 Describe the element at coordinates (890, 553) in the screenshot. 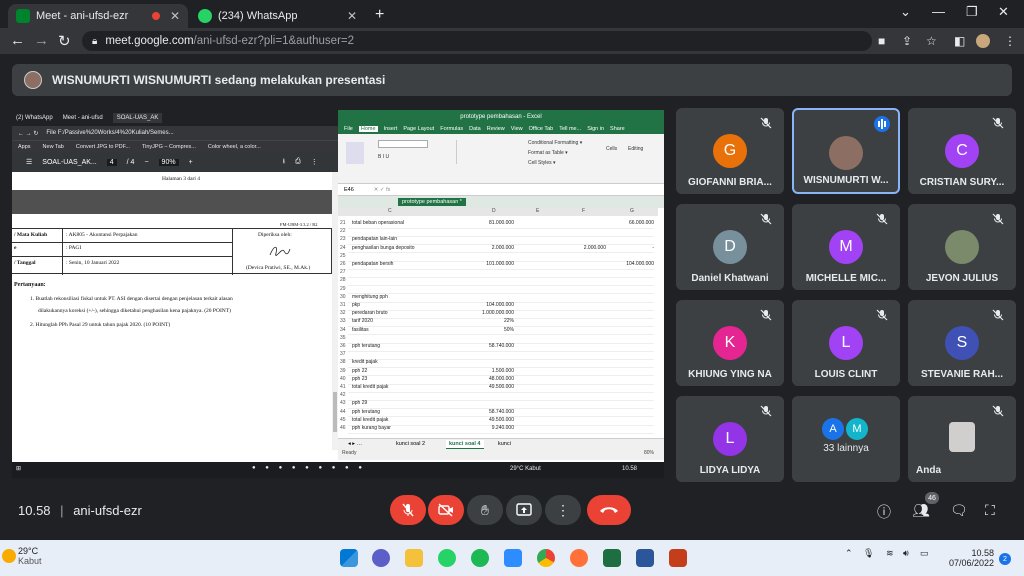

I see `wifi-icon: ≋` at that location.